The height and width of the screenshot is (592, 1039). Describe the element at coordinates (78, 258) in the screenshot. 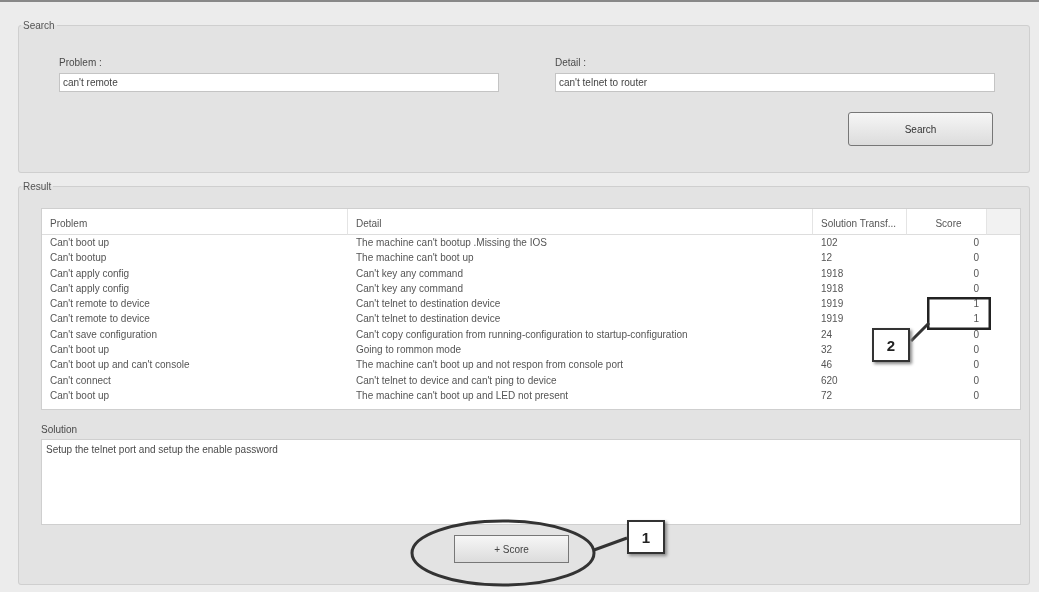

I see `table-cell: Can't bootup` at that location.